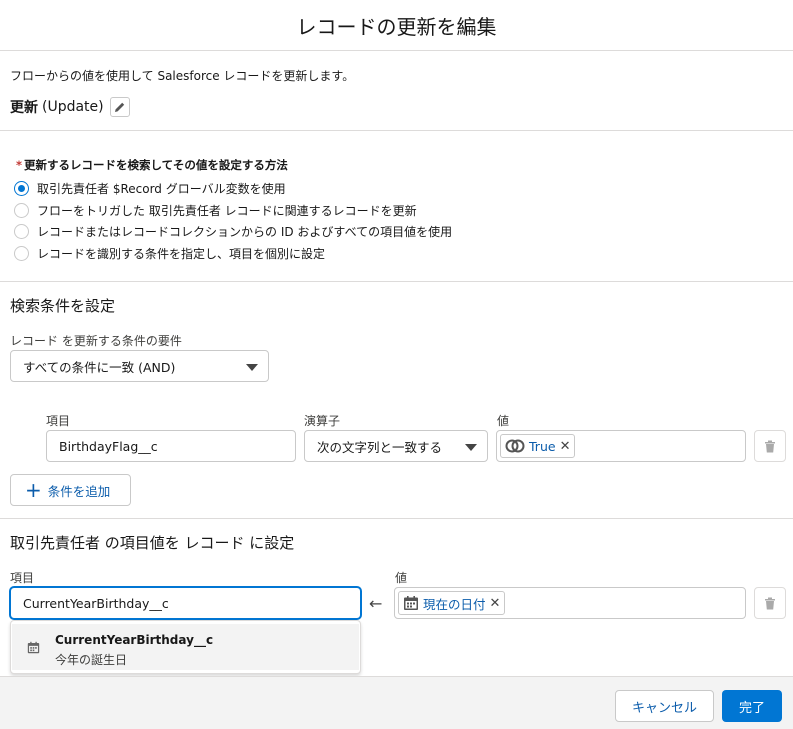 The image size is (793, 729). I want to click on boolean-toggle-icon, so click(515, 446).